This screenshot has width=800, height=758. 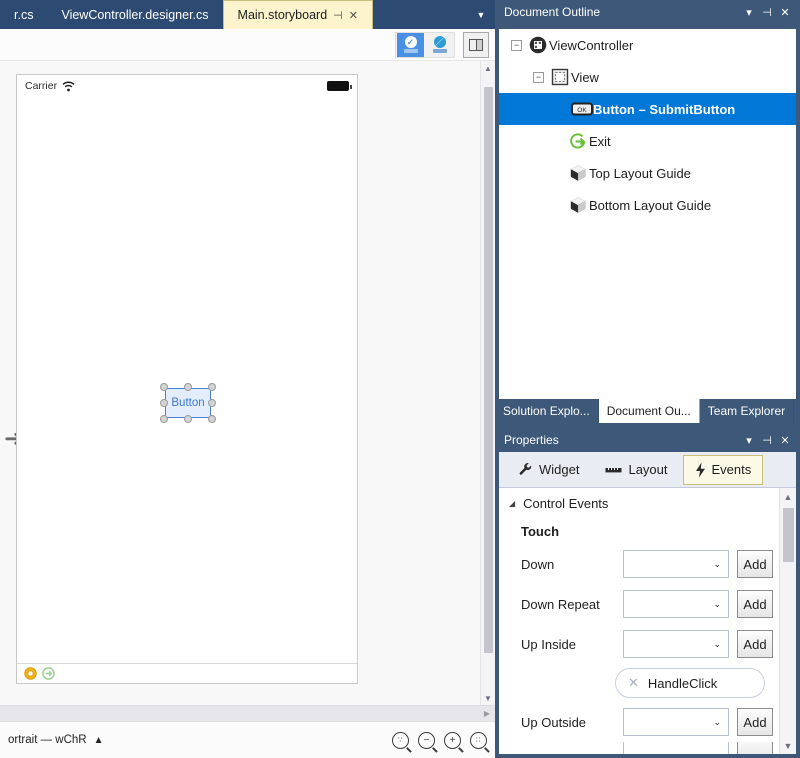 What do you see at coordinates (478, 740) in the screenshot?
I see `zoom-actual-size-icon: ∷` at bounding box center [478, 740].